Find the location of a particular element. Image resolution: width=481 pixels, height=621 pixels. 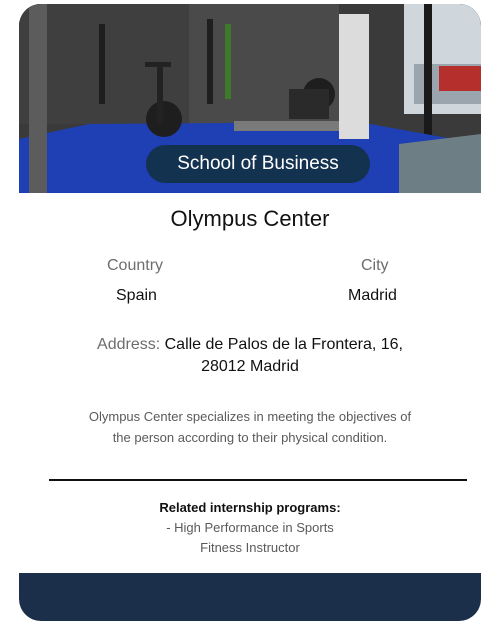

school-badge: School of Business is located at coordinates (258, 164).